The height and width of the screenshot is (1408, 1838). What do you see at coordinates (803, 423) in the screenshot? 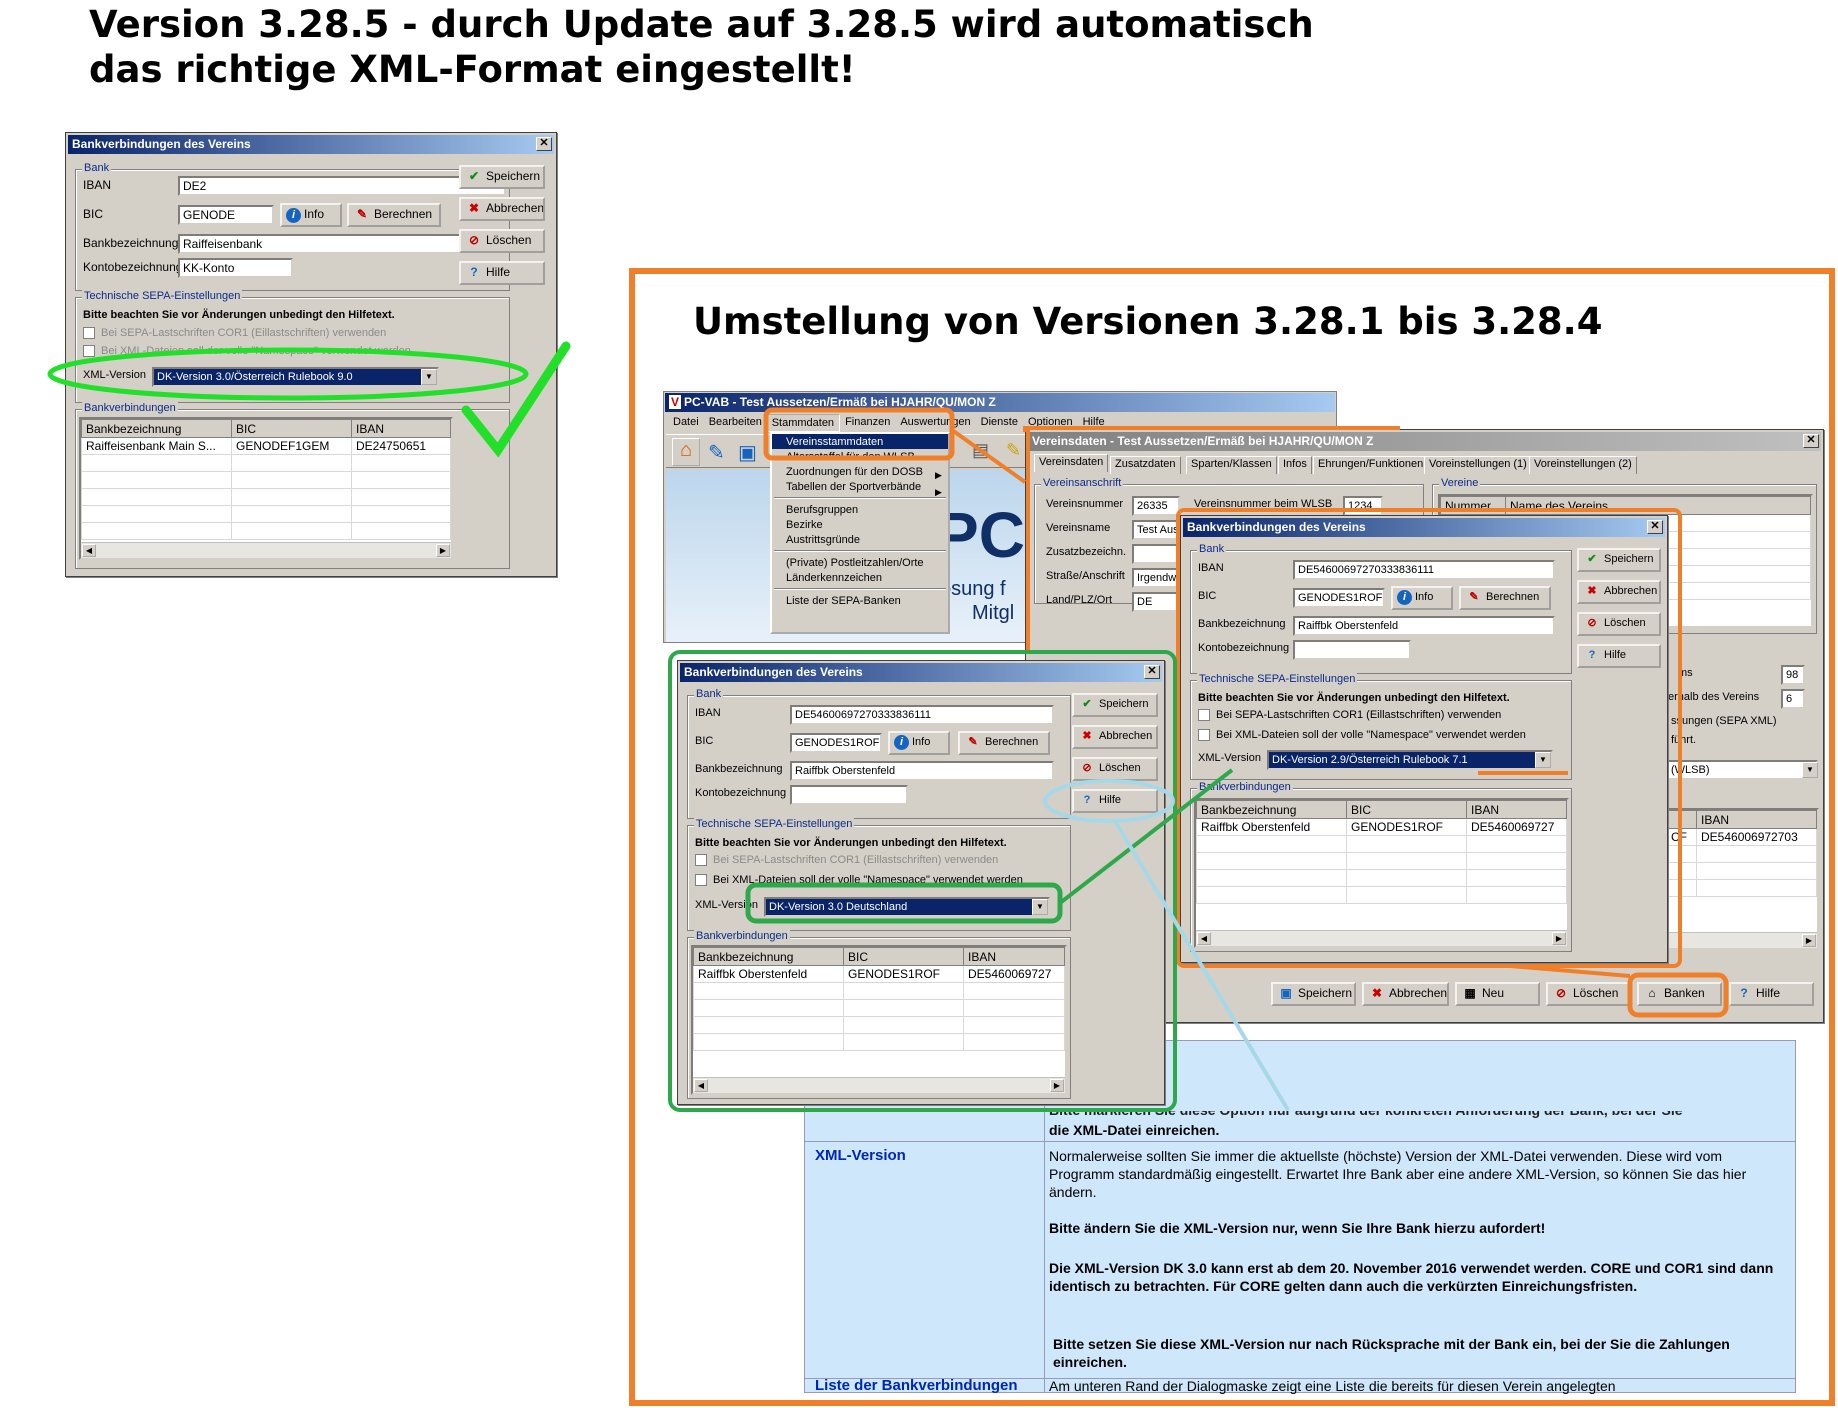
I see `menu-stammdaten: Stammdaten` at bounding box center [803, 423].